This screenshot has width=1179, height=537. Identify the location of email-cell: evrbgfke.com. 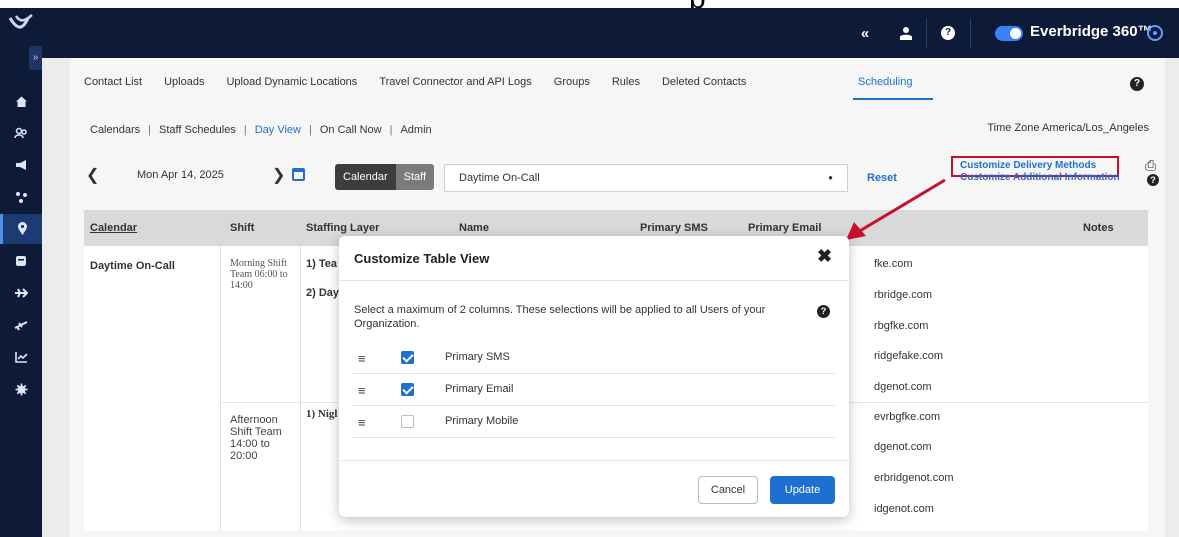
(907, 417).